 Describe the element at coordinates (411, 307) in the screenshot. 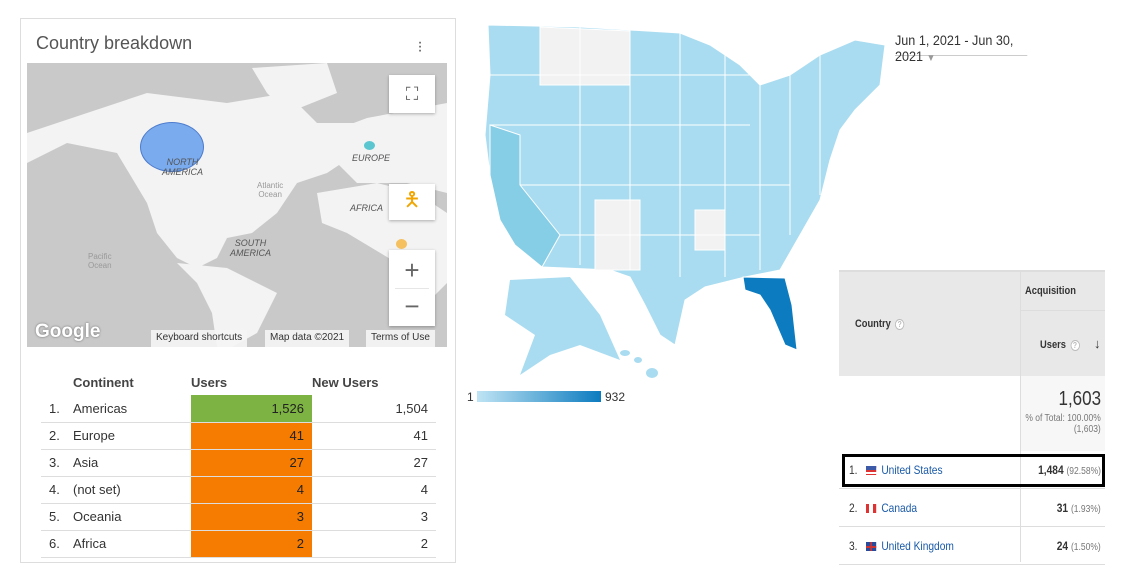

I see `zoom-out-button: −` at that location.